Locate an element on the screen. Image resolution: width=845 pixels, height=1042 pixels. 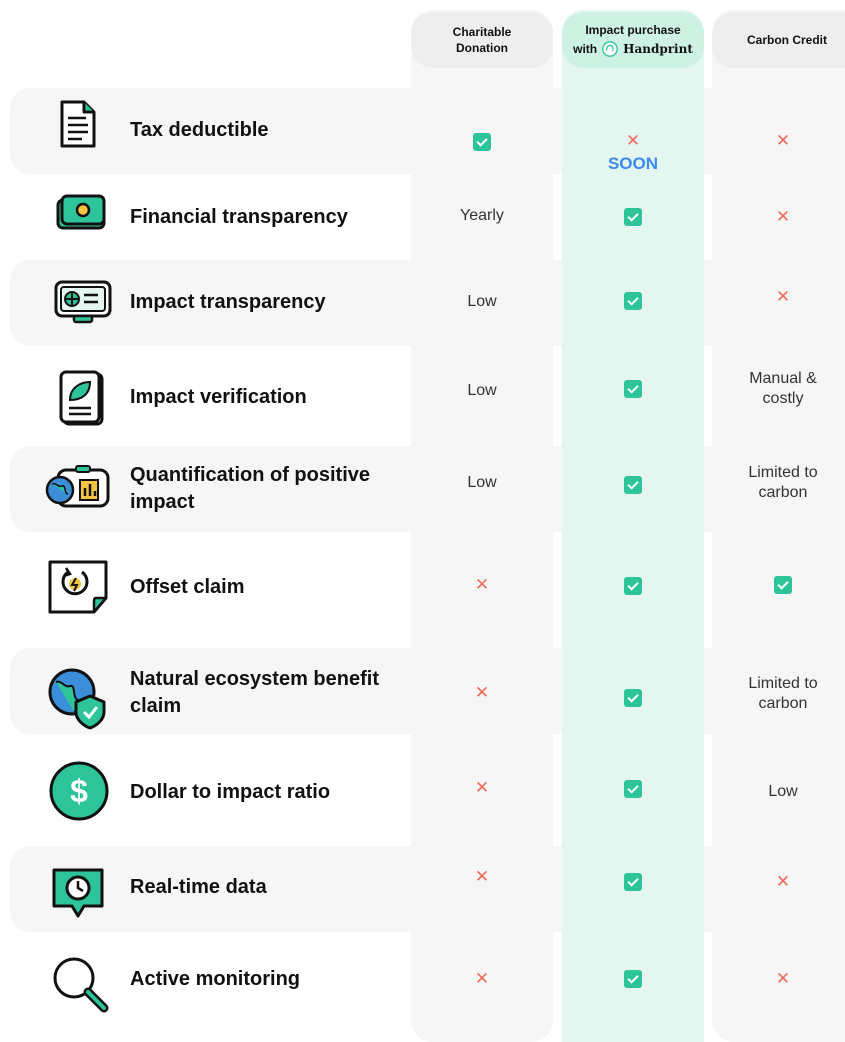
row-label: Active monitoring is located at coordinates (215, 979).